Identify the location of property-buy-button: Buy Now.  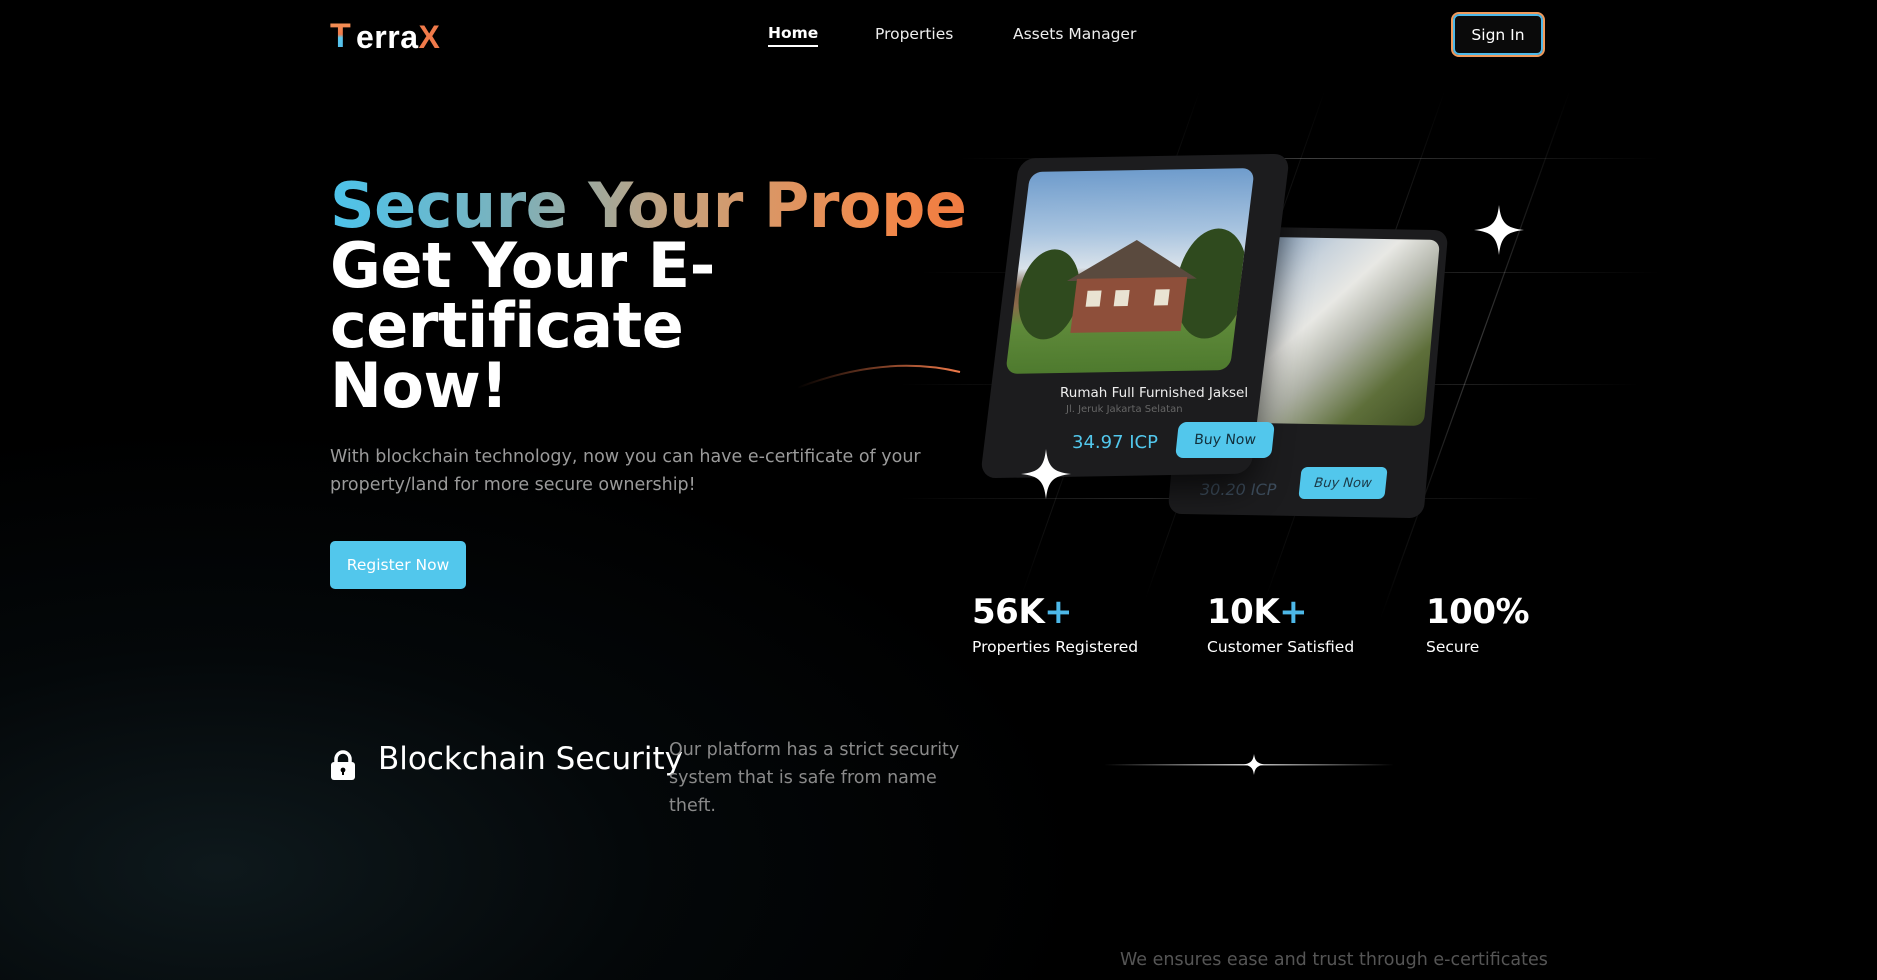
(1225, 440).